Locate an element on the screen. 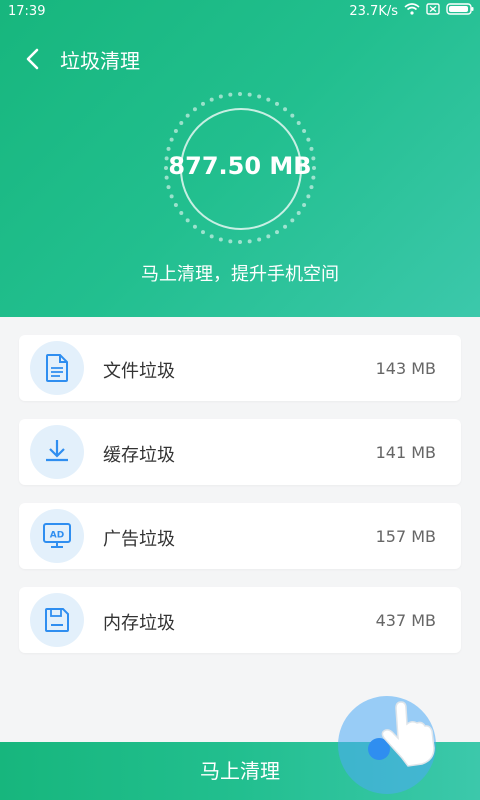 This screenshot has width=480, height=800. chevron-left-icon is located at coordinates (32, 59).